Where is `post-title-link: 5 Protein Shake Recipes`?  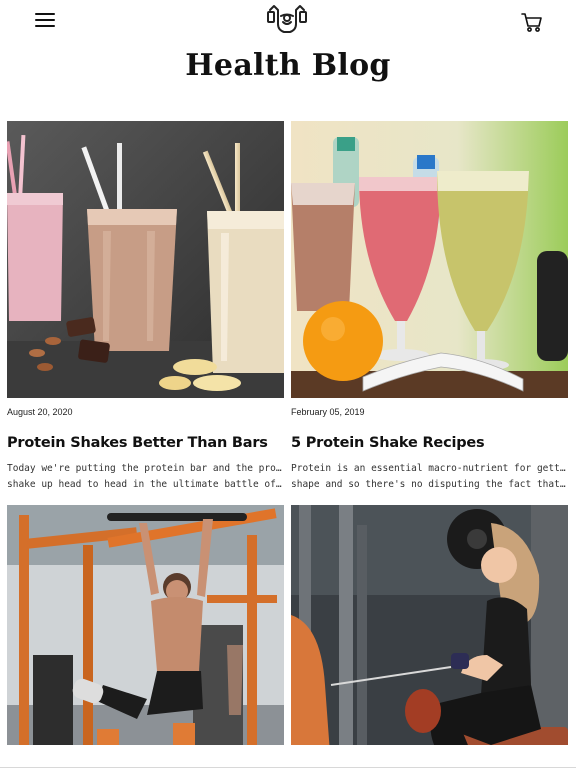 post-title-link: 5 Protein Shake Recipes is located at coordinates (429, 443).